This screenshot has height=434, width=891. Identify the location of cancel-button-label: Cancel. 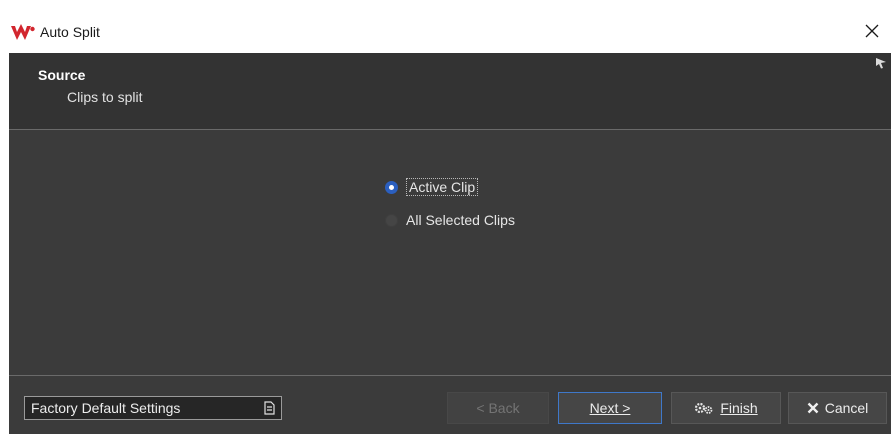
(846, 408).